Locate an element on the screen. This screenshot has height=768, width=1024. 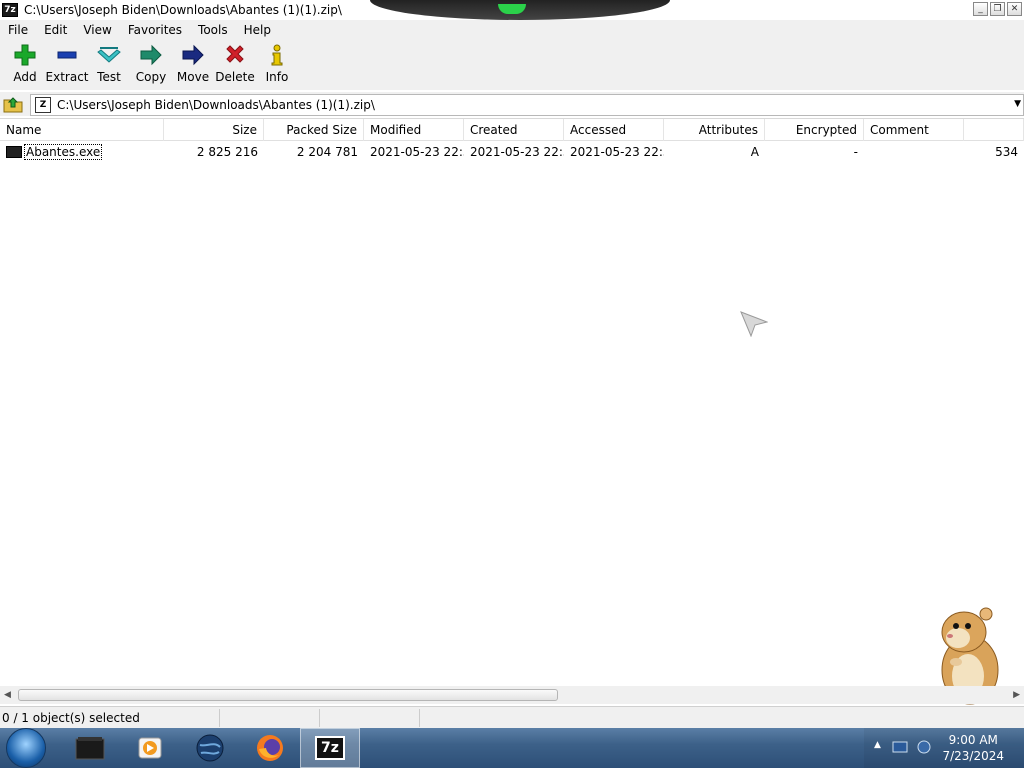
add-label: Add is located at coordinates (25, 77).